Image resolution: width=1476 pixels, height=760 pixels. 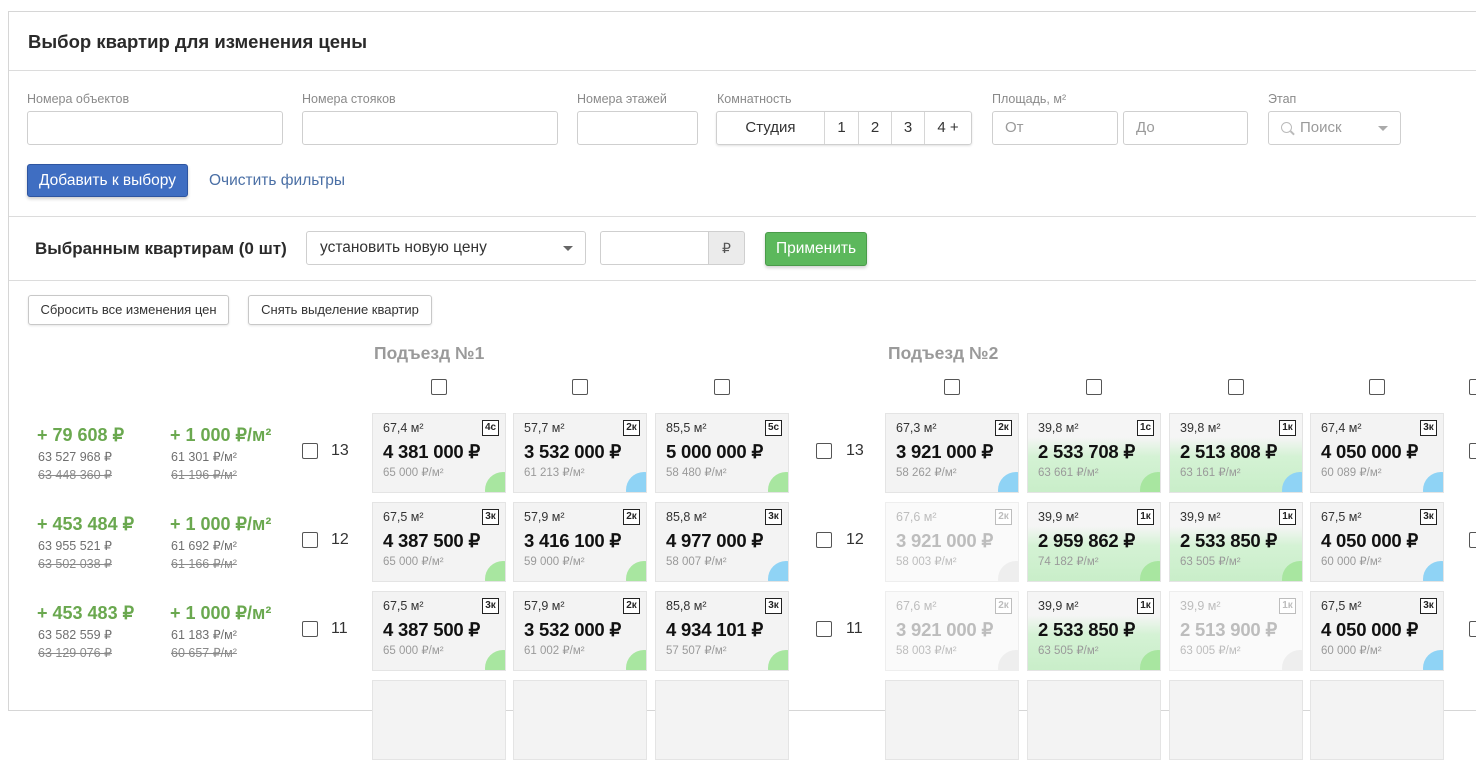 What do you see at coordinates (430, 128) in the screenshot?
I see `risers-input` at bounding box center [430, 128].